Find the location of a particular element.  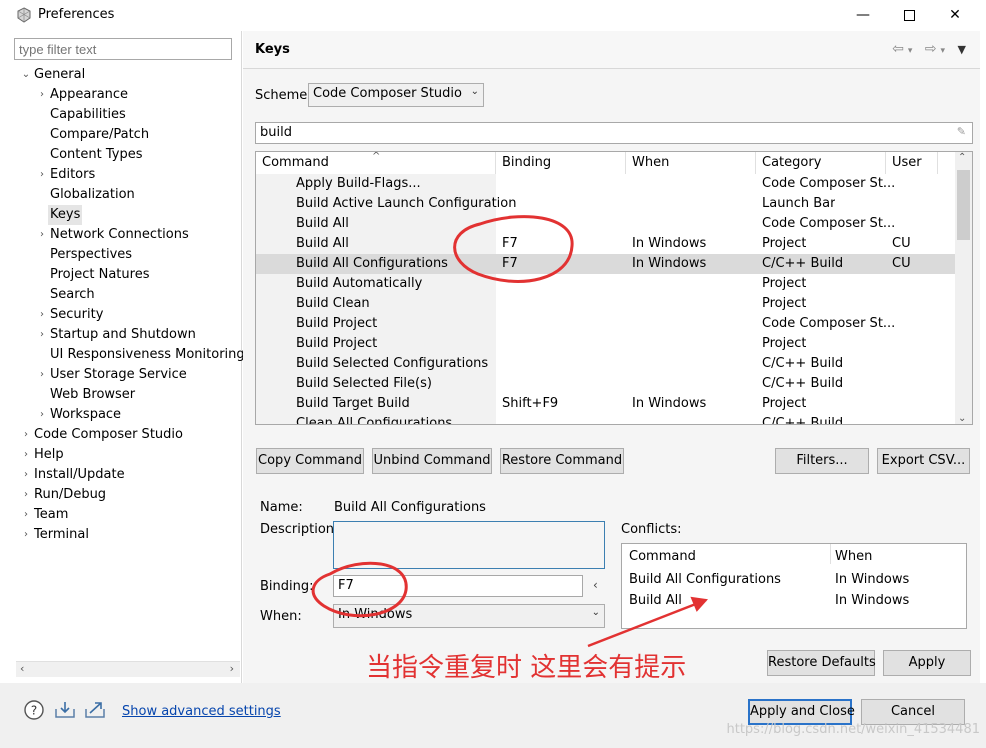

annotation-circle-binding is located at coordinates (359, 589).